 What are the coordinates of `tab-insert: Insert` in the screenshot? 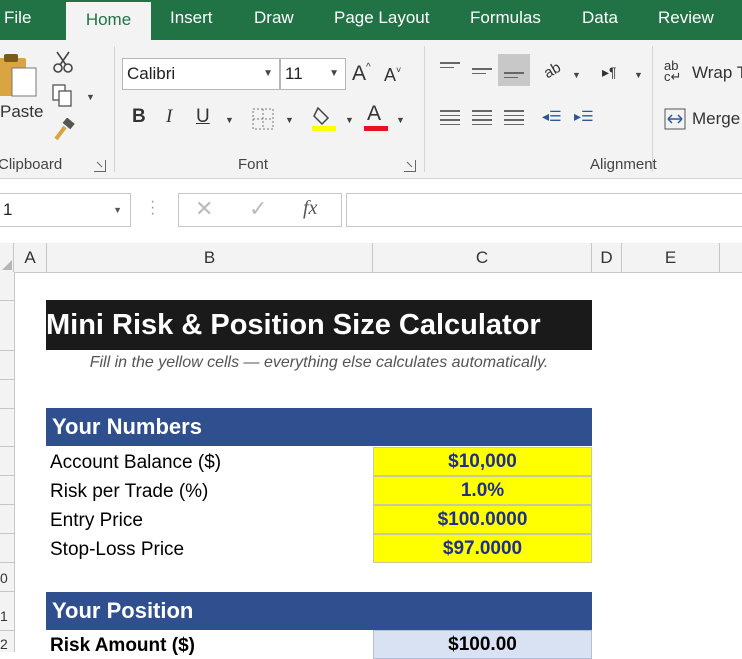 It's located at (191, 20).